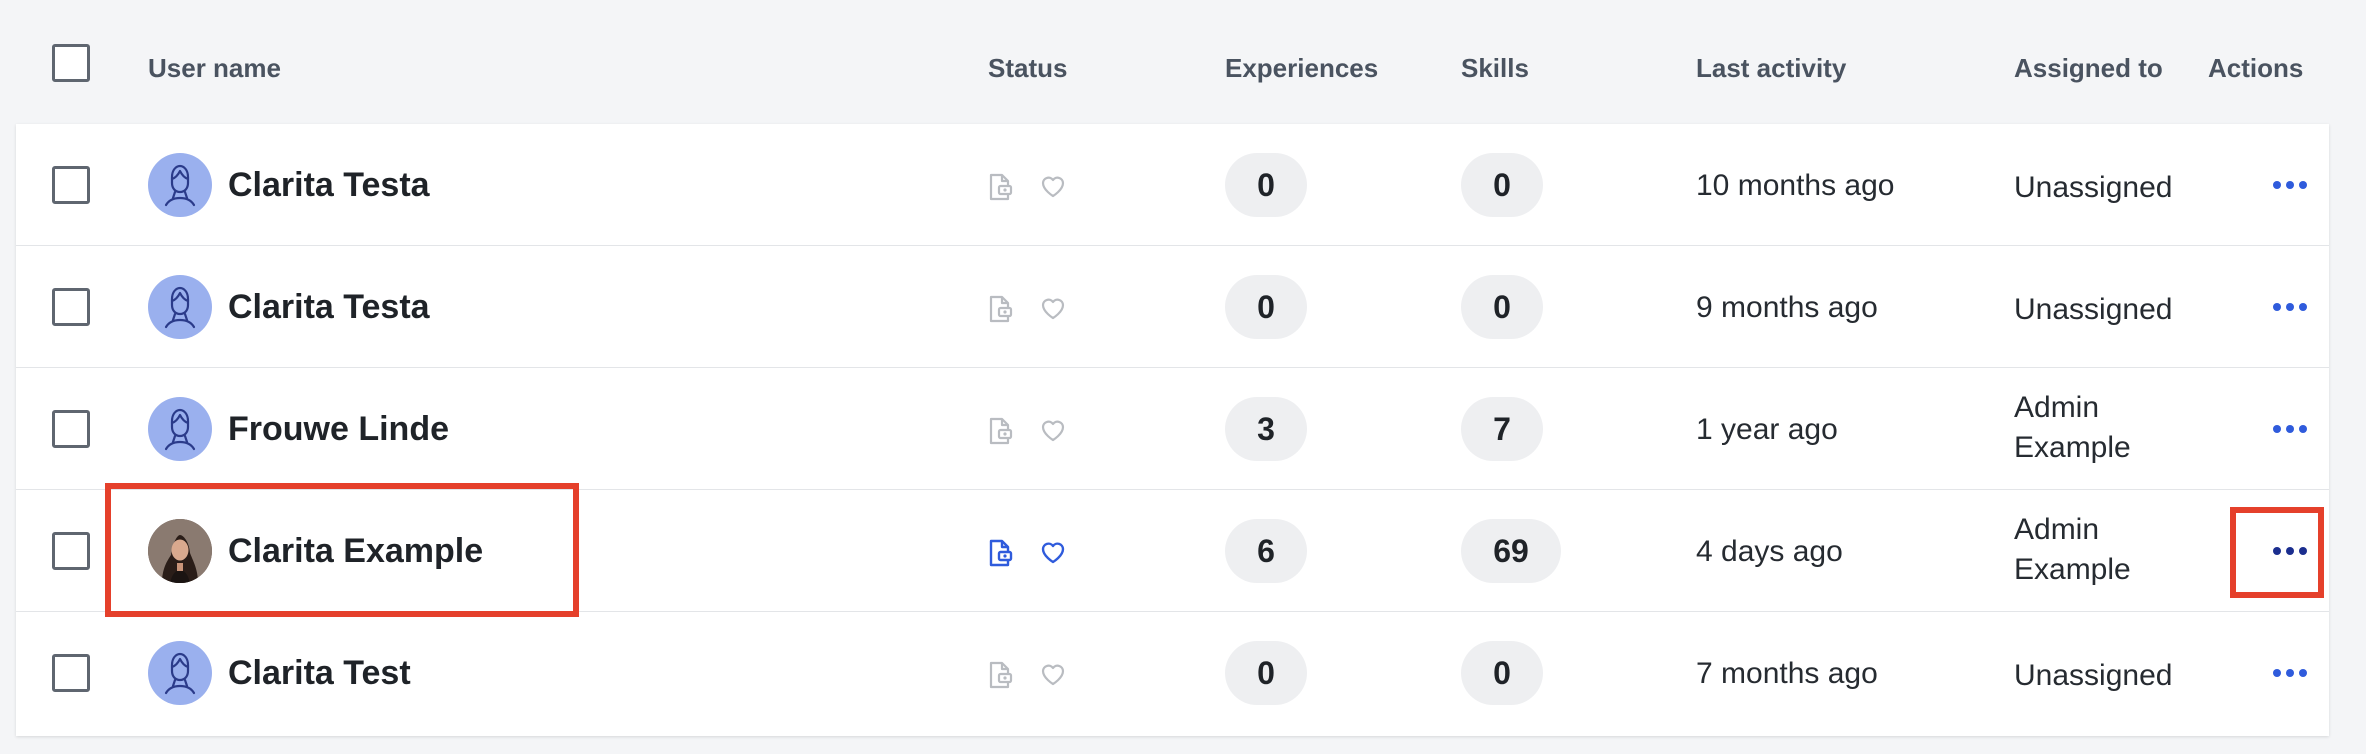  Describe the element at coordinates (1787, 673) in the screenshot. I see `last-activity: 7 months ago` at that location.